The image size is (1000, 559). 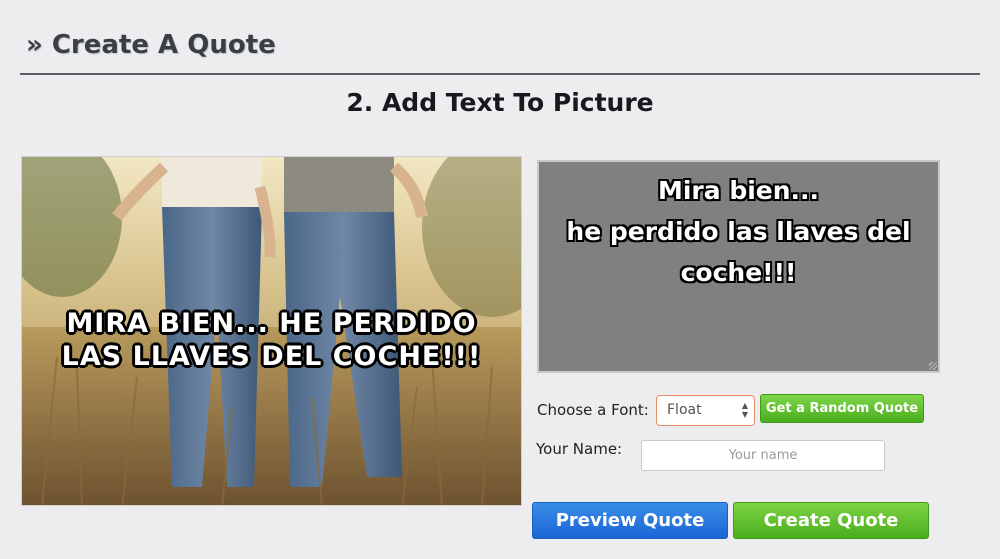 I want to click on create-quote-button: Create Quote, so click(x=831, y=520).